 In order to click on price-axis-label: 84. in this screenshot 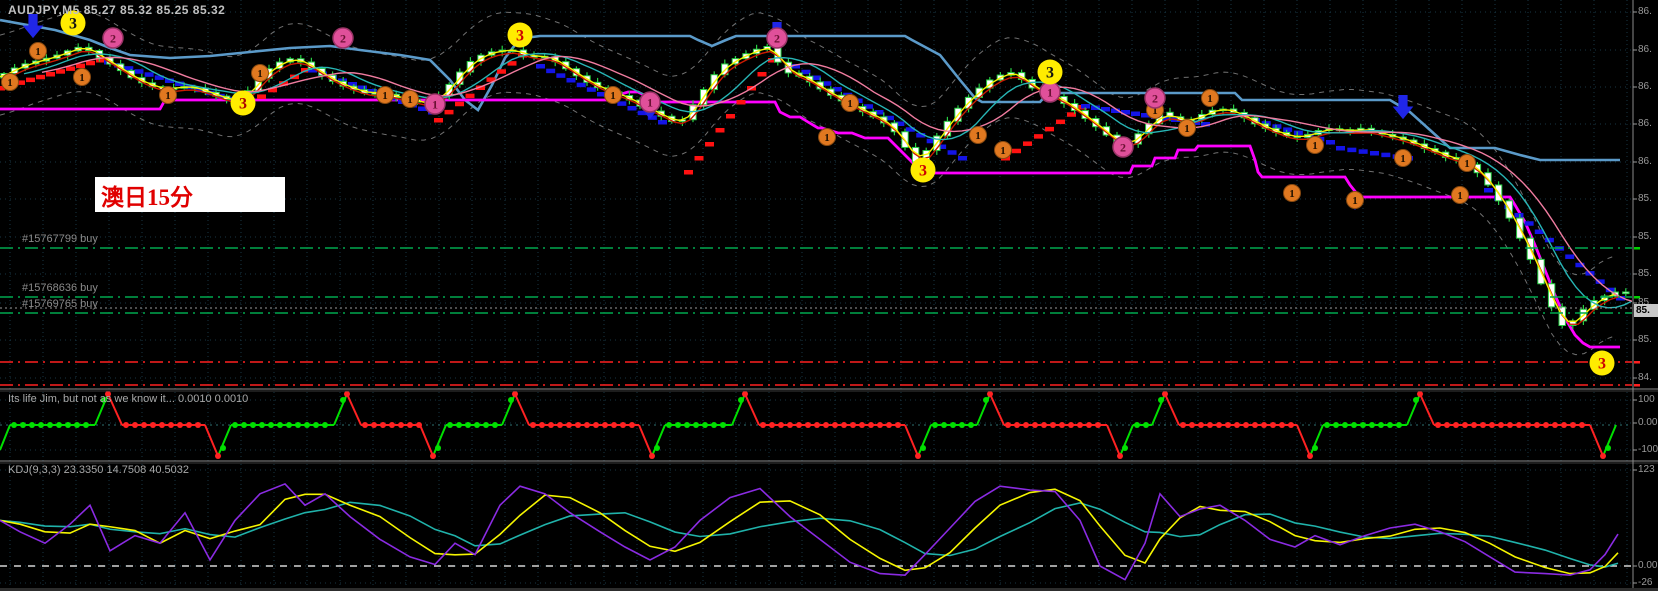, I will do `click(1645, 377)`.